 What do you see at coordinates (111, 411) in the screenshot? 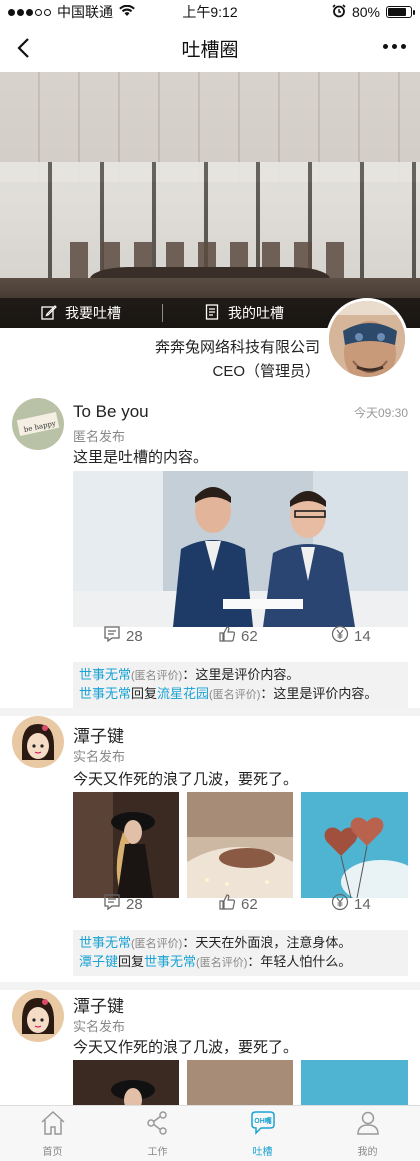
I see `post-author: To Be you` at bounding box center [111, 411].